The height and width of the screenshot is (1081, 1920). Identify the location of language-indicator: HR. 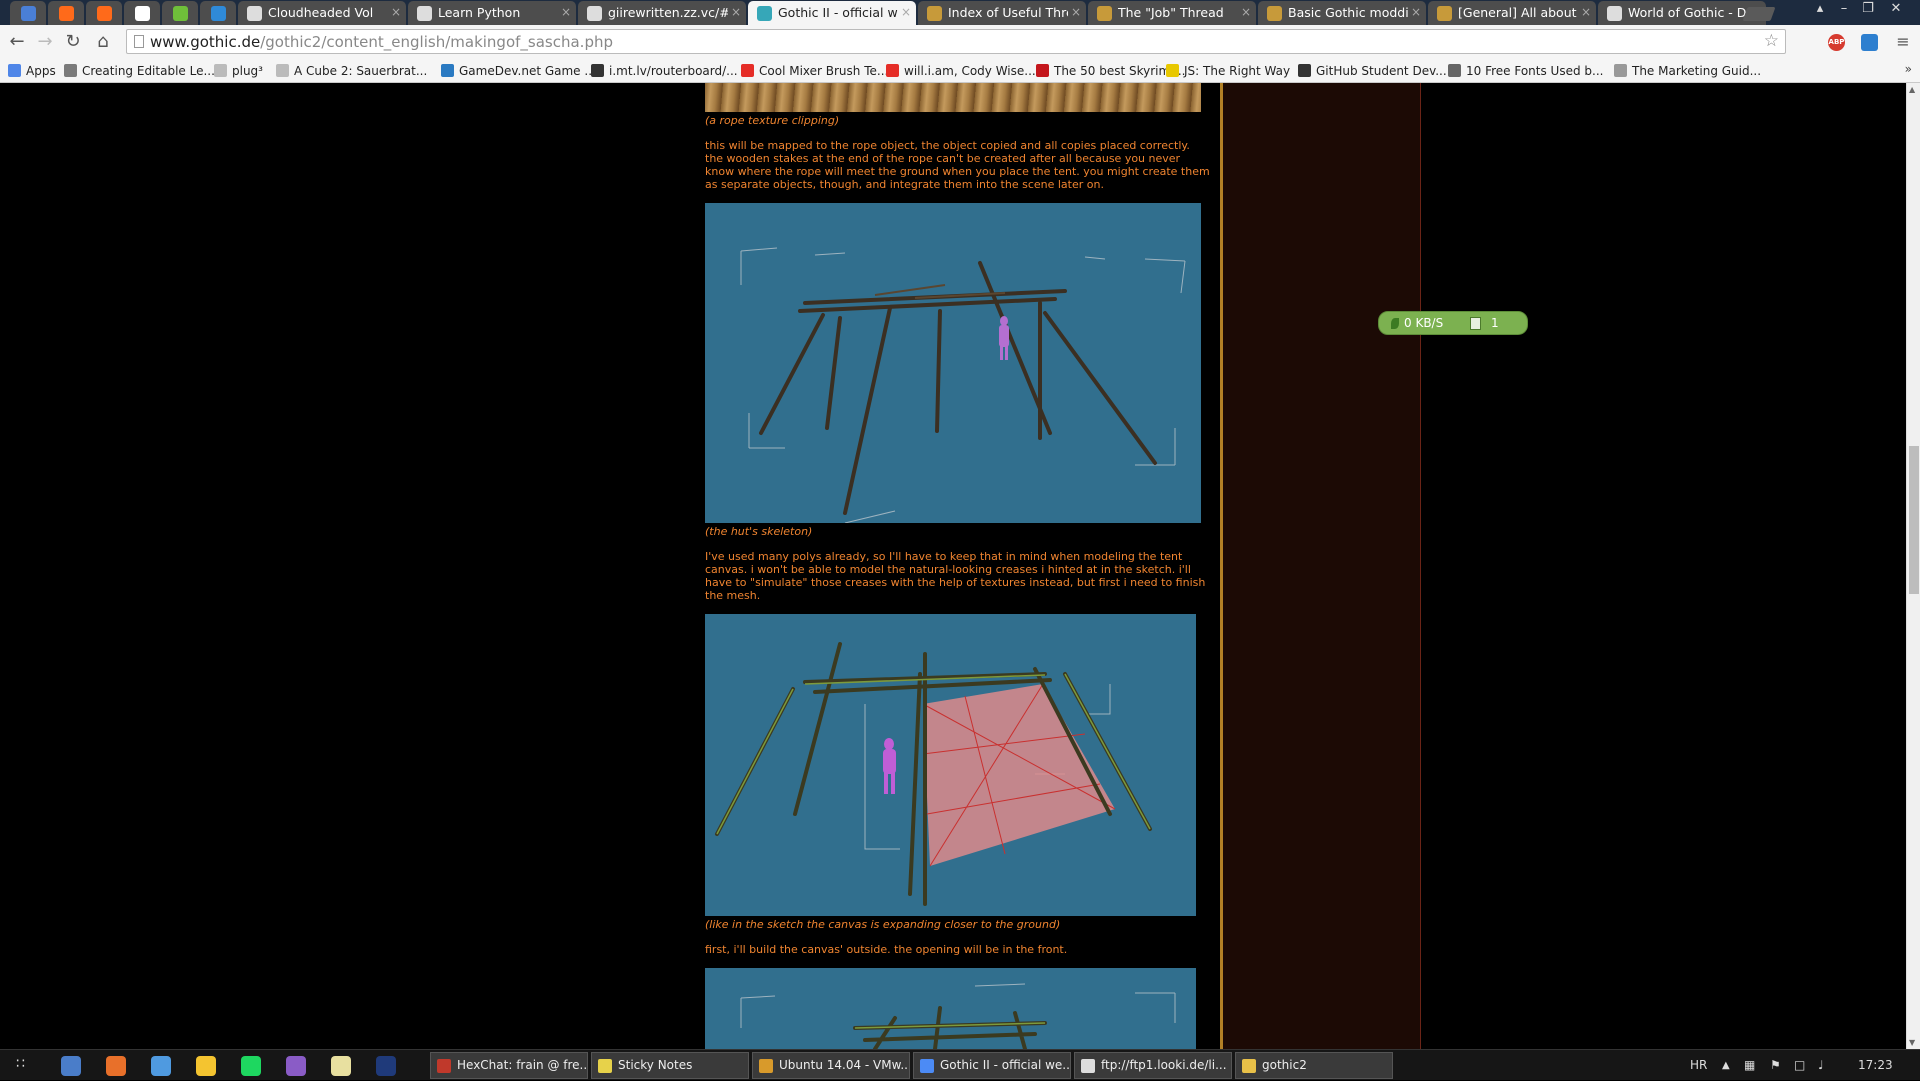
(1698, 1065).